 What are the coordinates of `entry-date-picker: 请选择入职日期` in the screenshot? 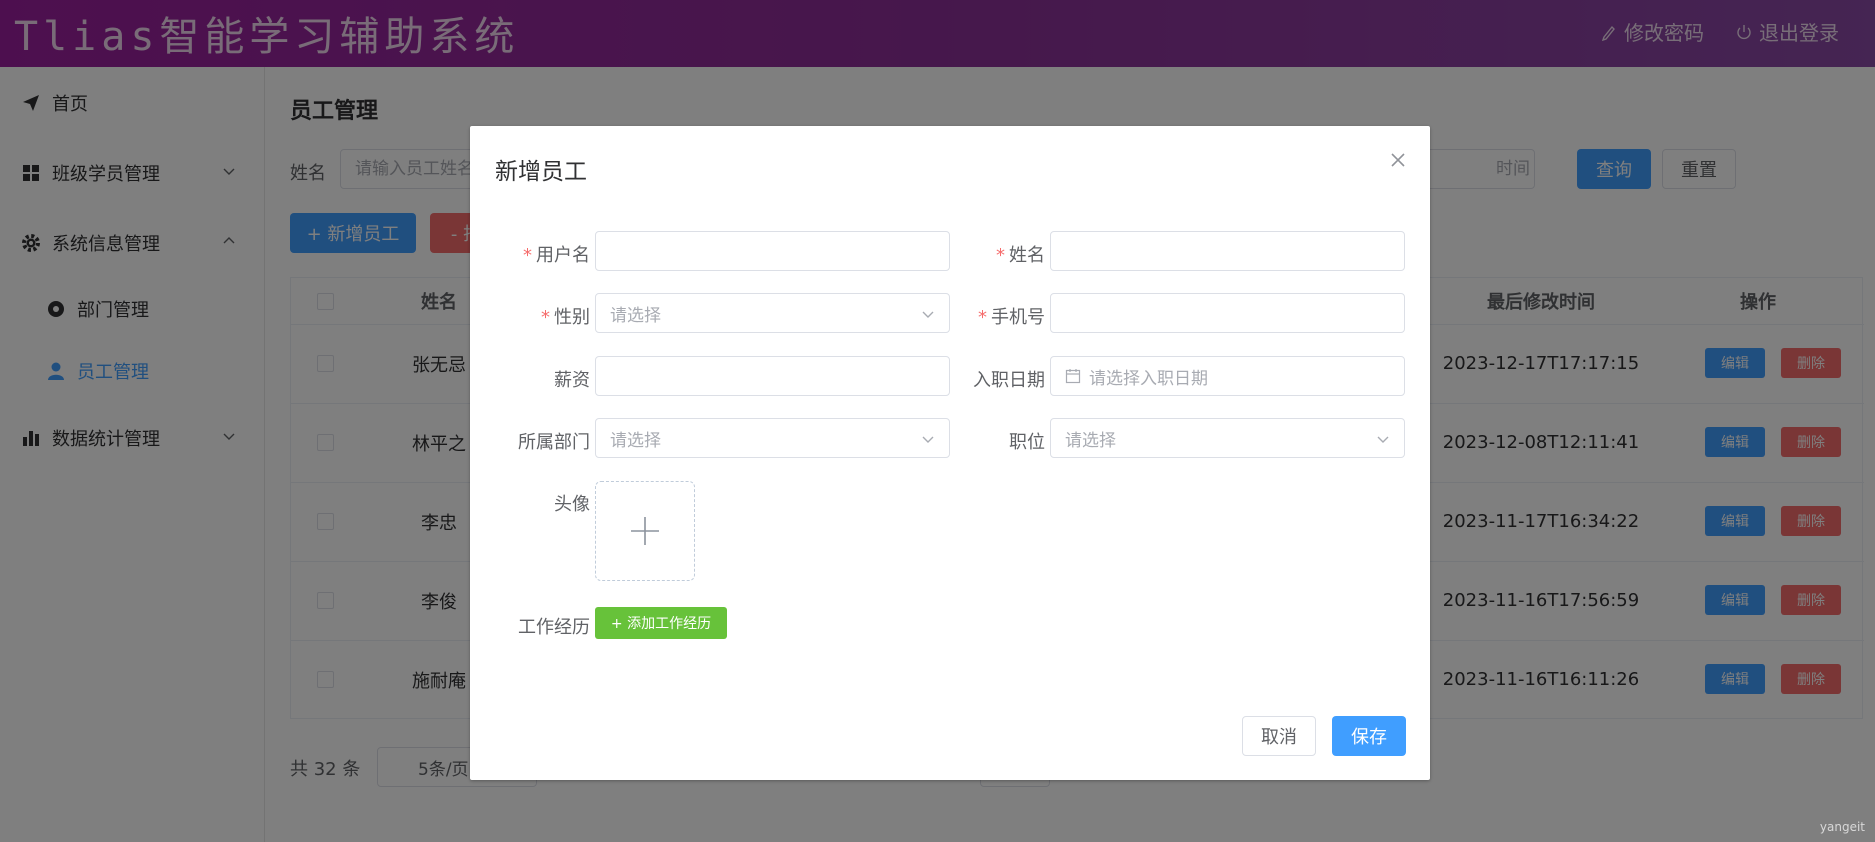 It's located at (1227, 376).